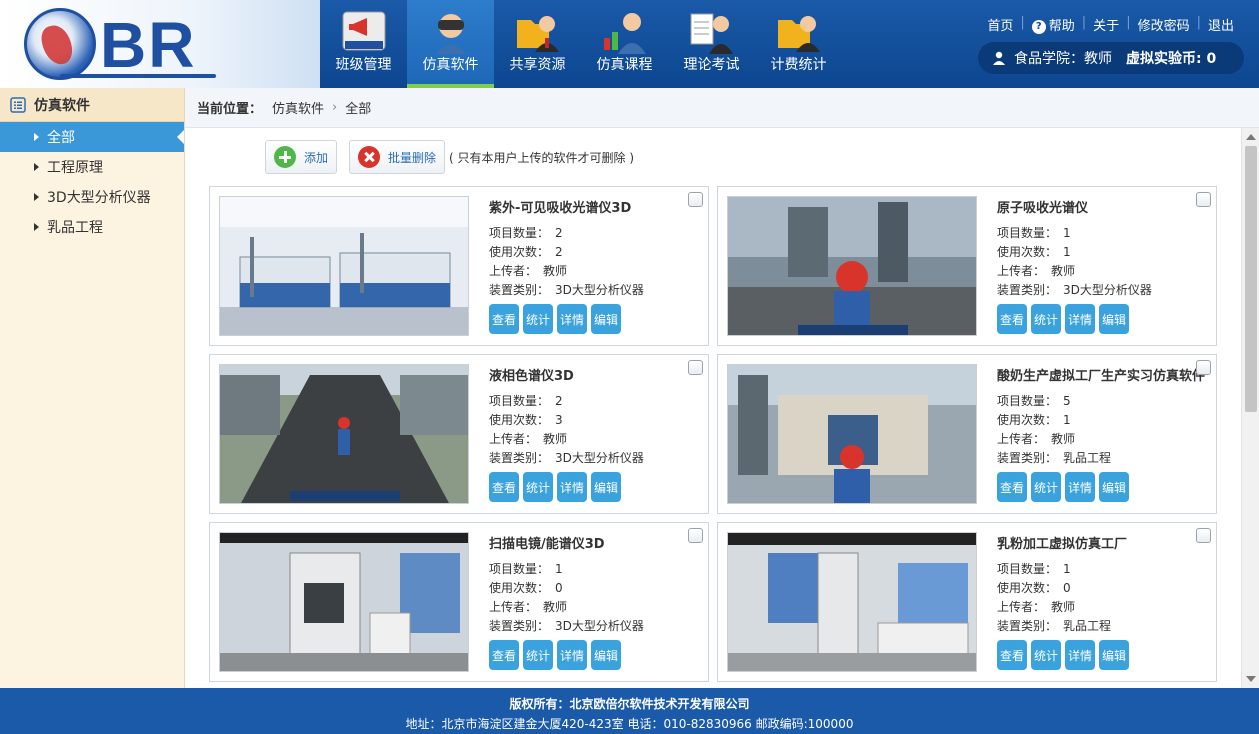 The image size is (1259, 734). I want to click on uploader-row: 上传者： 教师, so click(596, 439).